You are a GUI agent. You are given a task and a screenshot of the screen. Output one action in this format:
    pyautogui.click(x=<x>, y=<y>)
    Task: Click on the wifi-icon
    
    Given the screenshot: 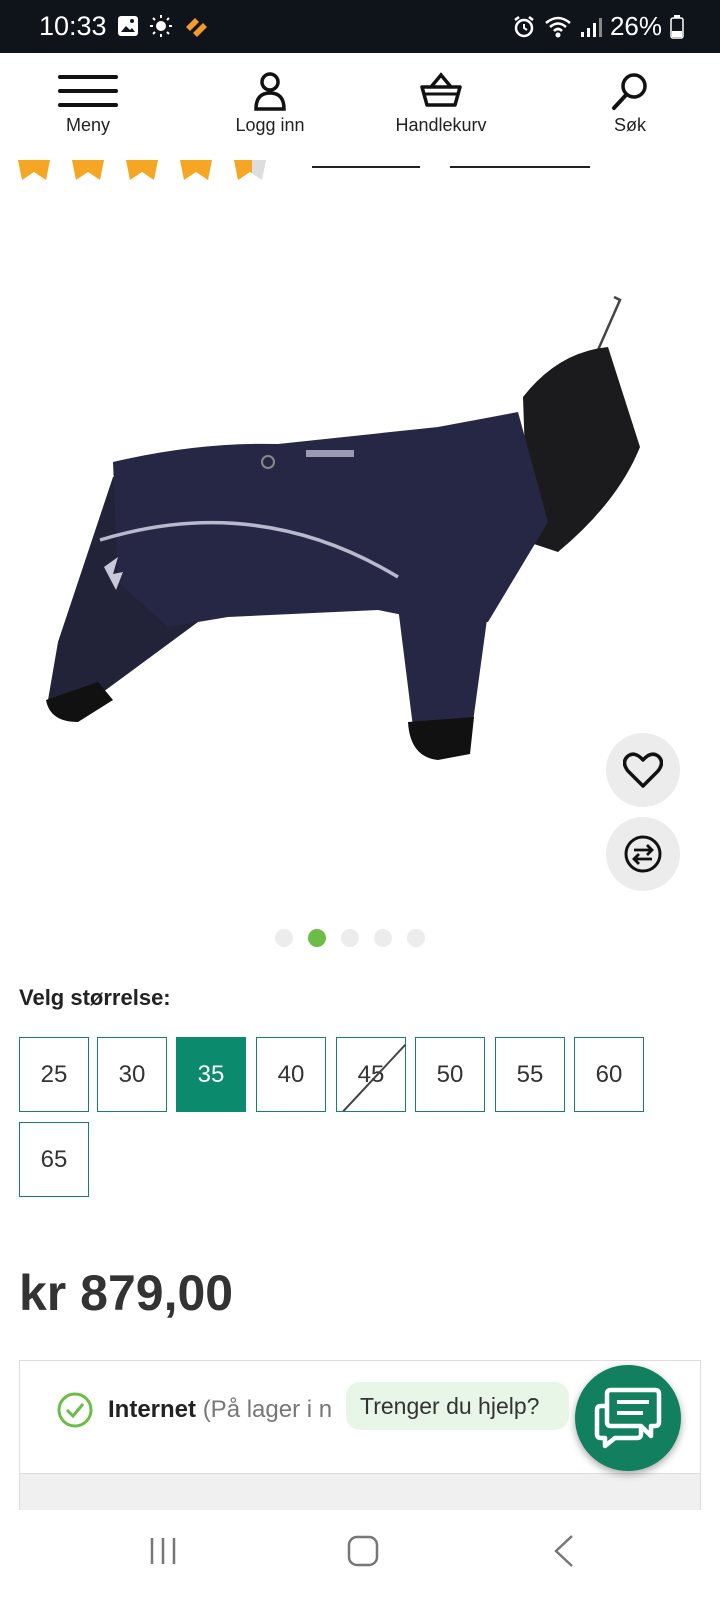 What is the action you would take?
    pyautogui.click(x=558, y=26)
    